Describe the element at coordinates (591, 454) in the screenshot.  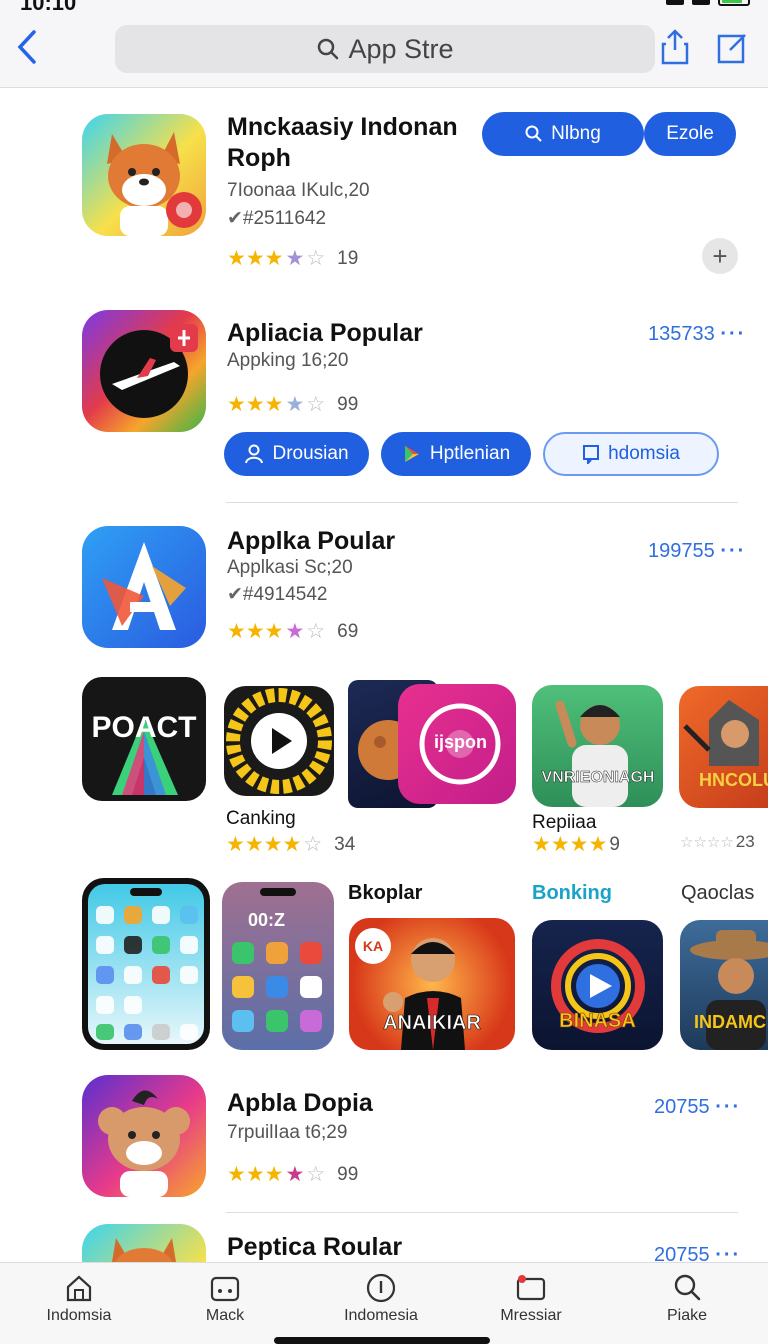
I see `bookmark-icon` at that location.